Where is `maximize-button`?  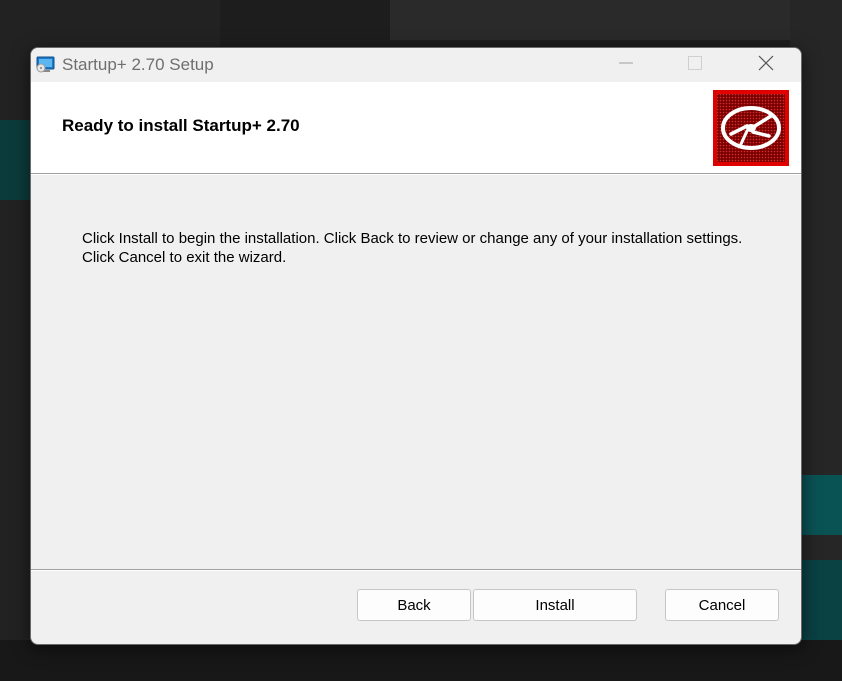
maximize-button is located at coordinates (695, 65).